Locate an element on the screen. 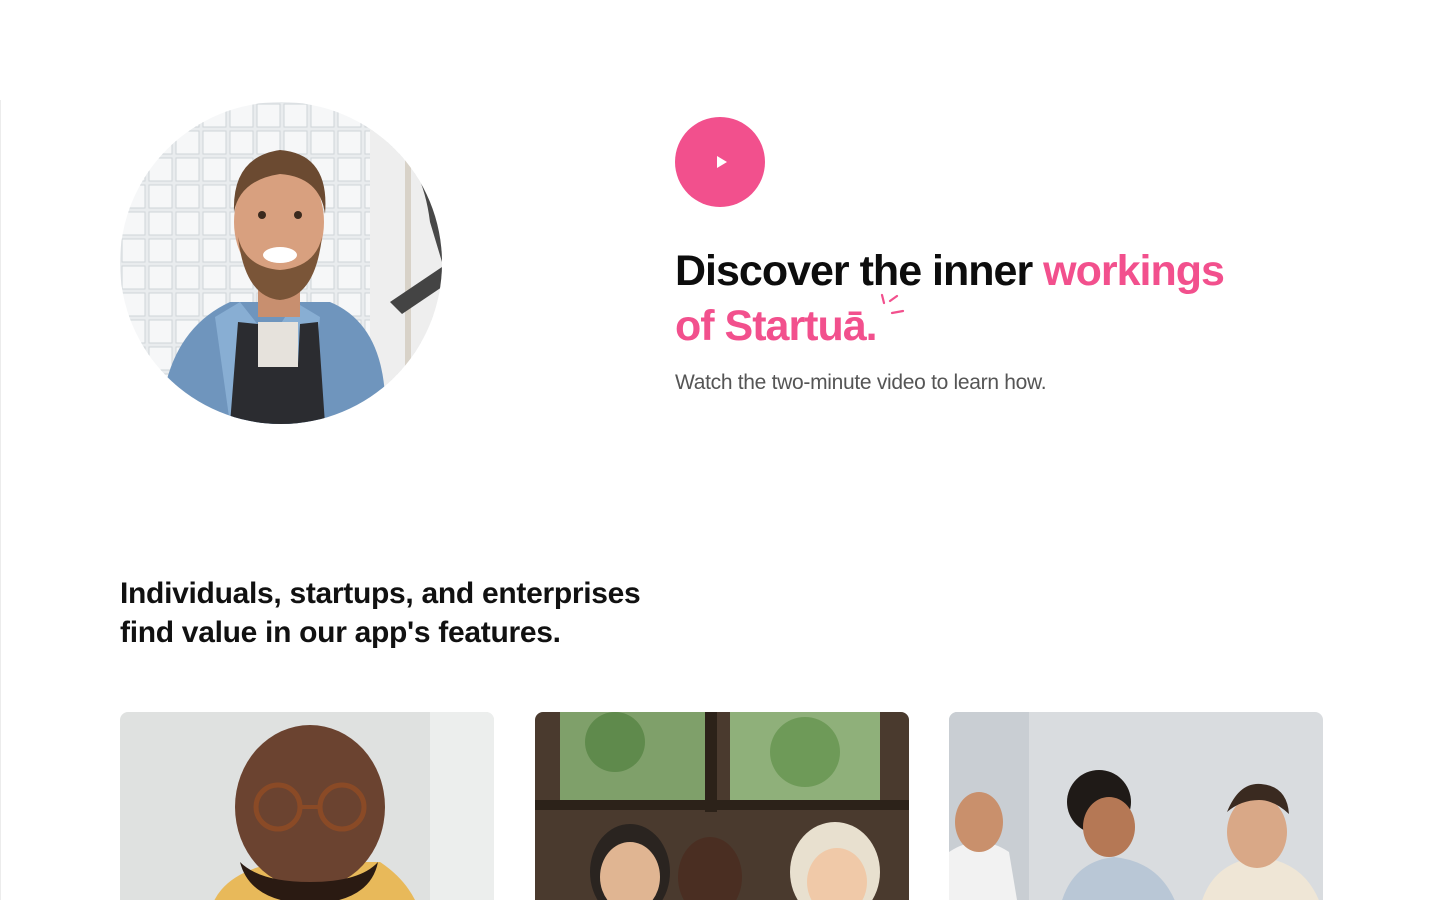  audience-card-individuals is located at coordinates (307, 806).